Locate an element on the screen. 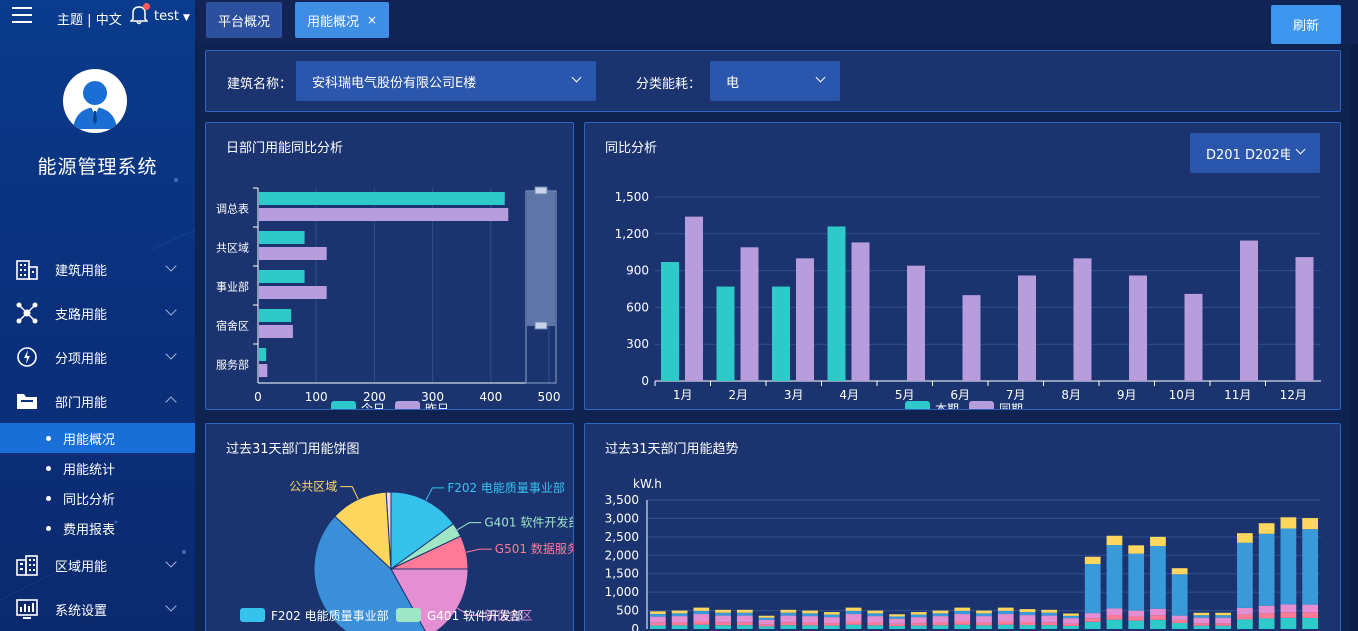 This screenshot has height=631, width=1358. menu-item-subitem: 分项用能 is located at coordinates (97, 357).